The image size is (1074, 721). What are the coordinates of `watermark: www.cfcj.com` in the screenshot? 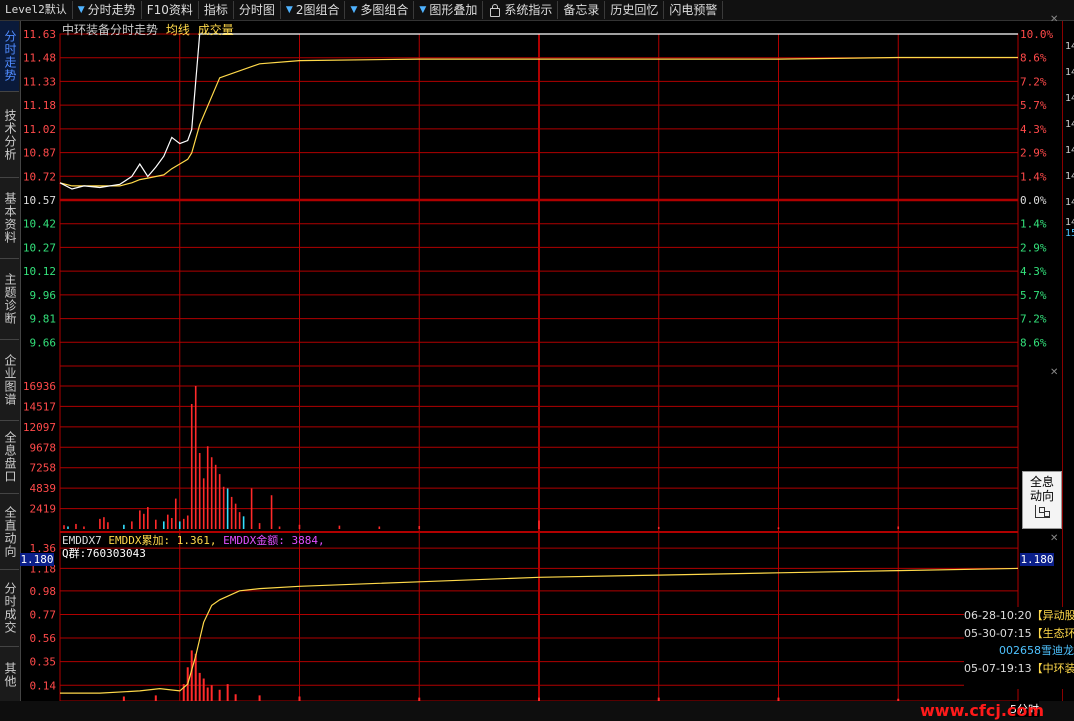 It's located at (982, 710).